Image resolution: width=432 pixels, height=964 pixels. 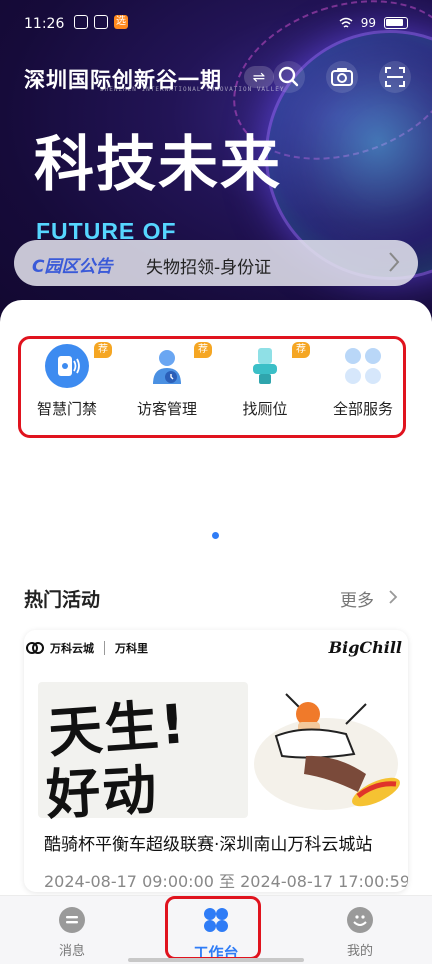 I want to click on service-label: 全部服务, so click(x=362, y=409).